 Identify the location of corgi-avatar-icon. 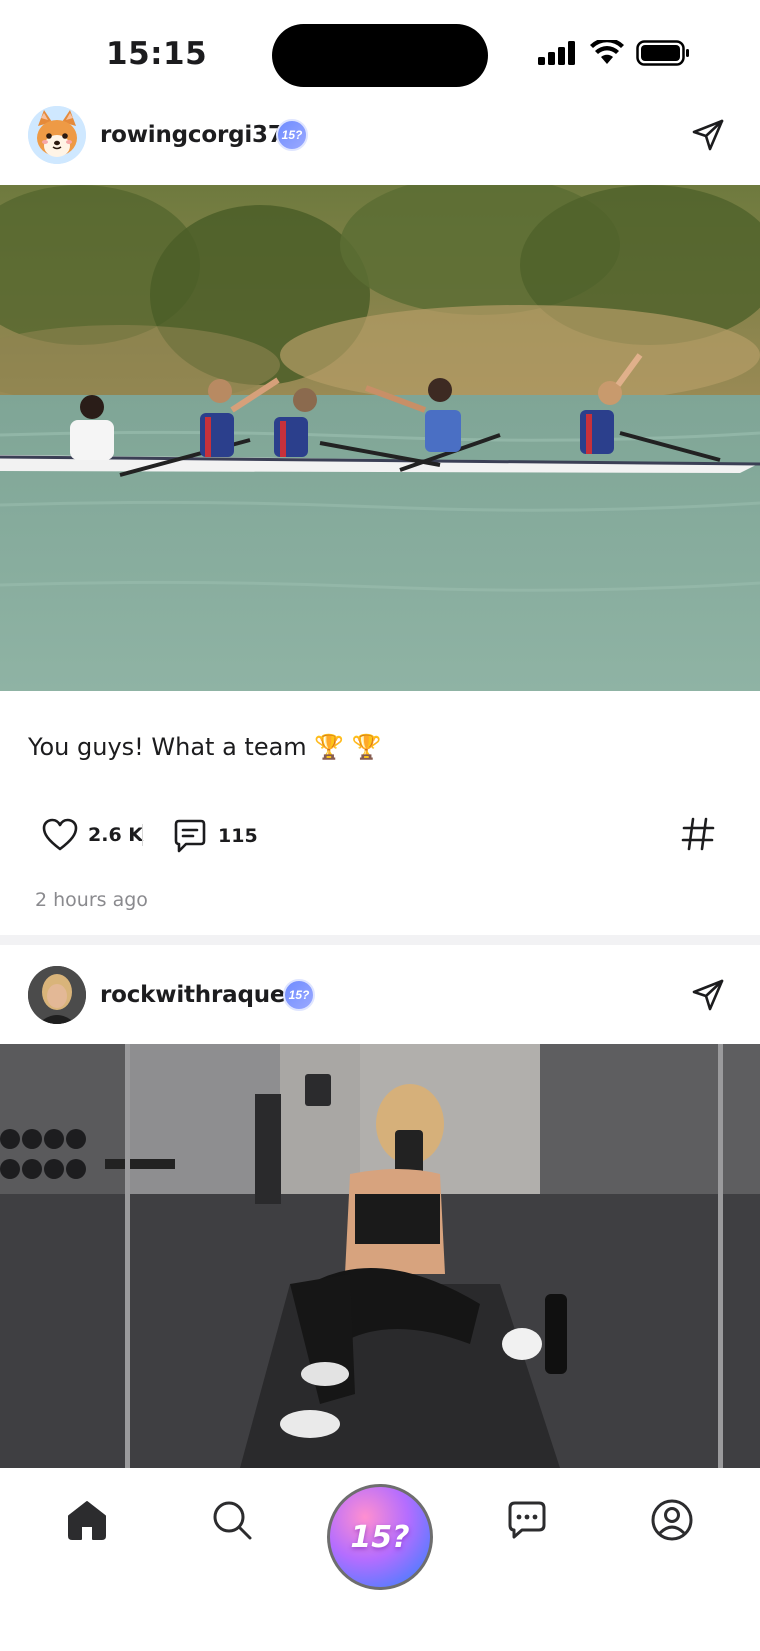
(57, 135).